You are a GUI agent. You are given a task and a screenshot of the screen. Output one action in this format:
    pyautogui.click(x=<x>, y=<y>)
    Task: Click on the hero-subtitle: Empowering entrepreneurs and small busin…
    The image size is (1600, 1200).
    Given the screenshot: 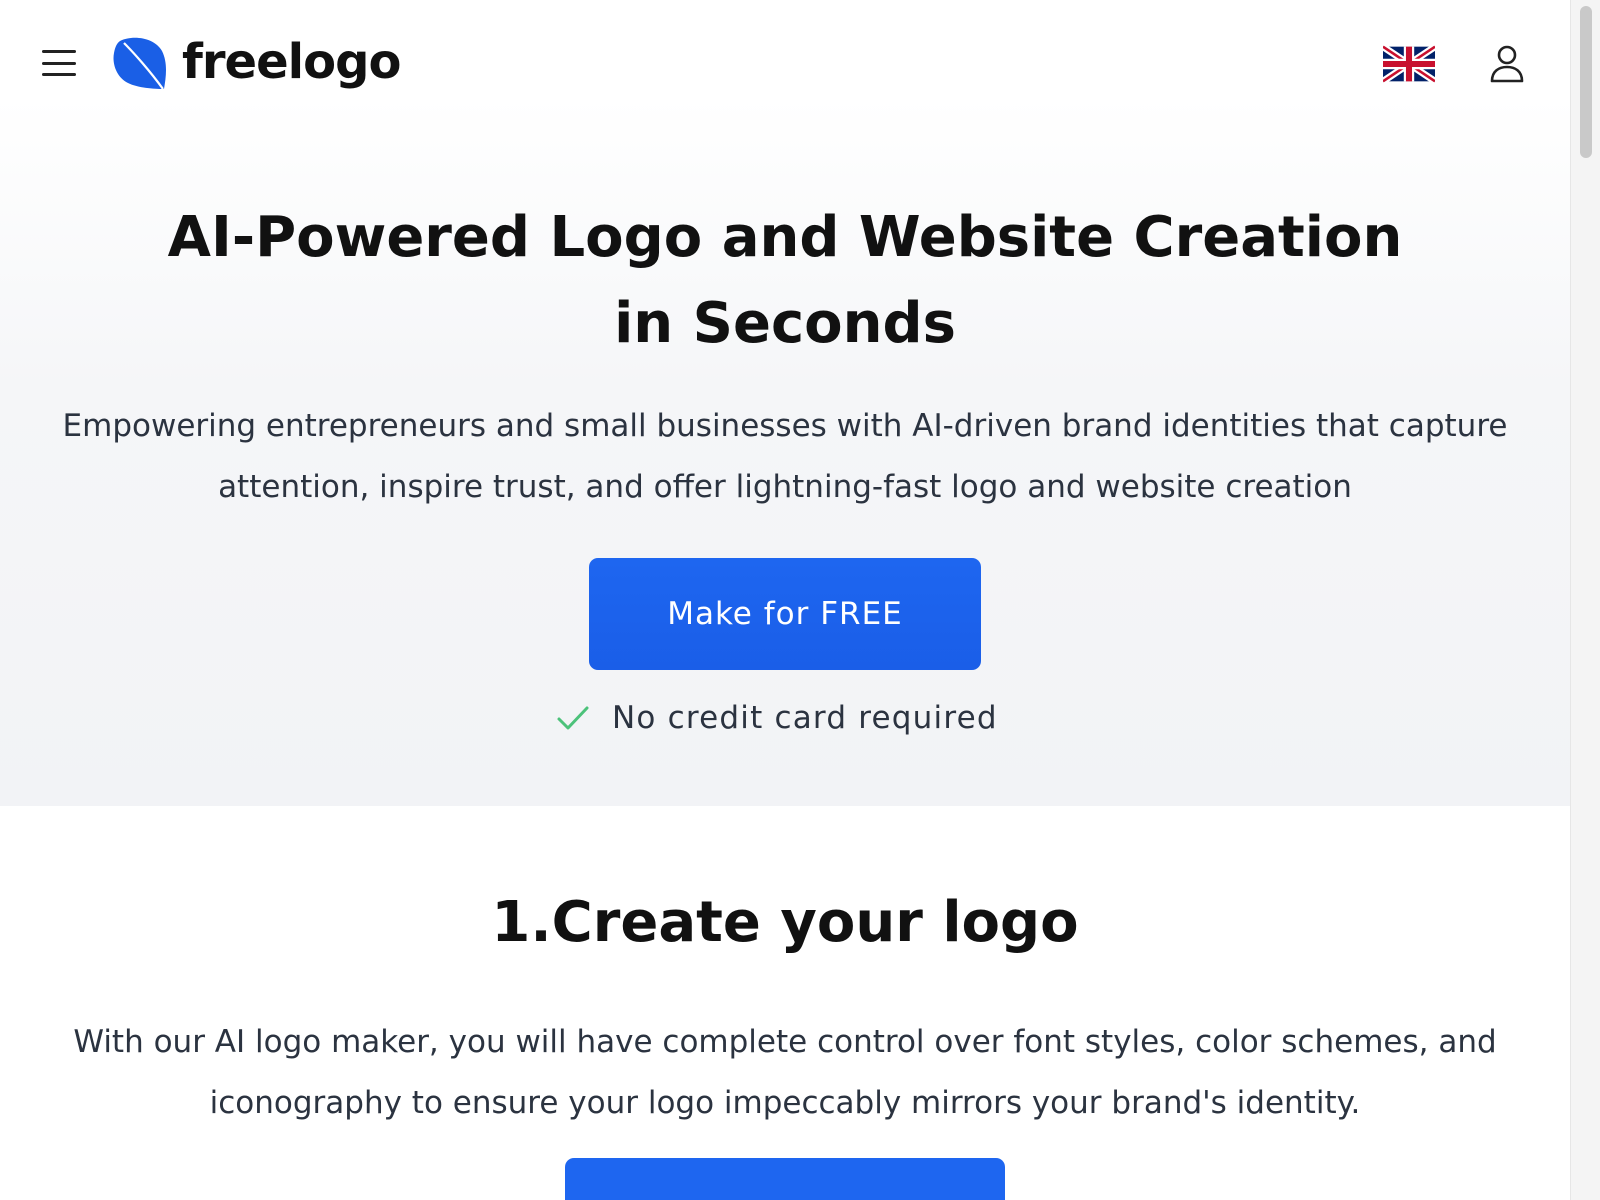 What is the action you would take?
    pyautogui.click(x=785, y=456)
    